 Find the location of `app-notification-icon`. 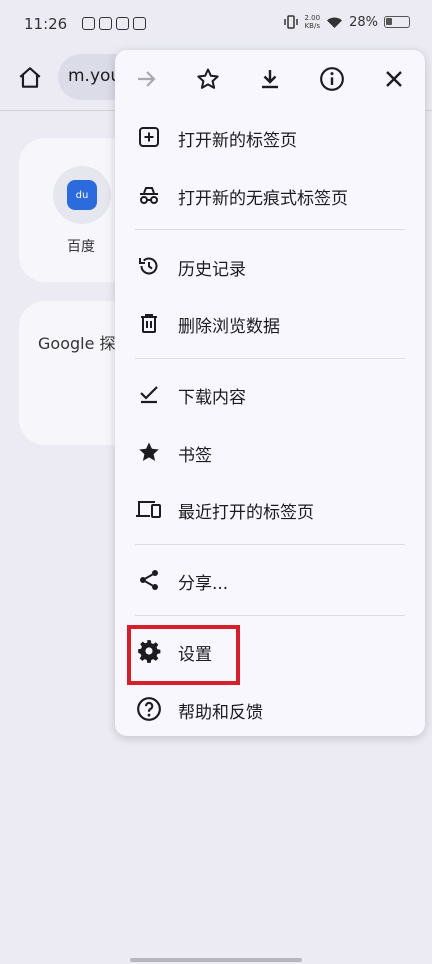

app-notification-icon is located at coordinates (88, 23).